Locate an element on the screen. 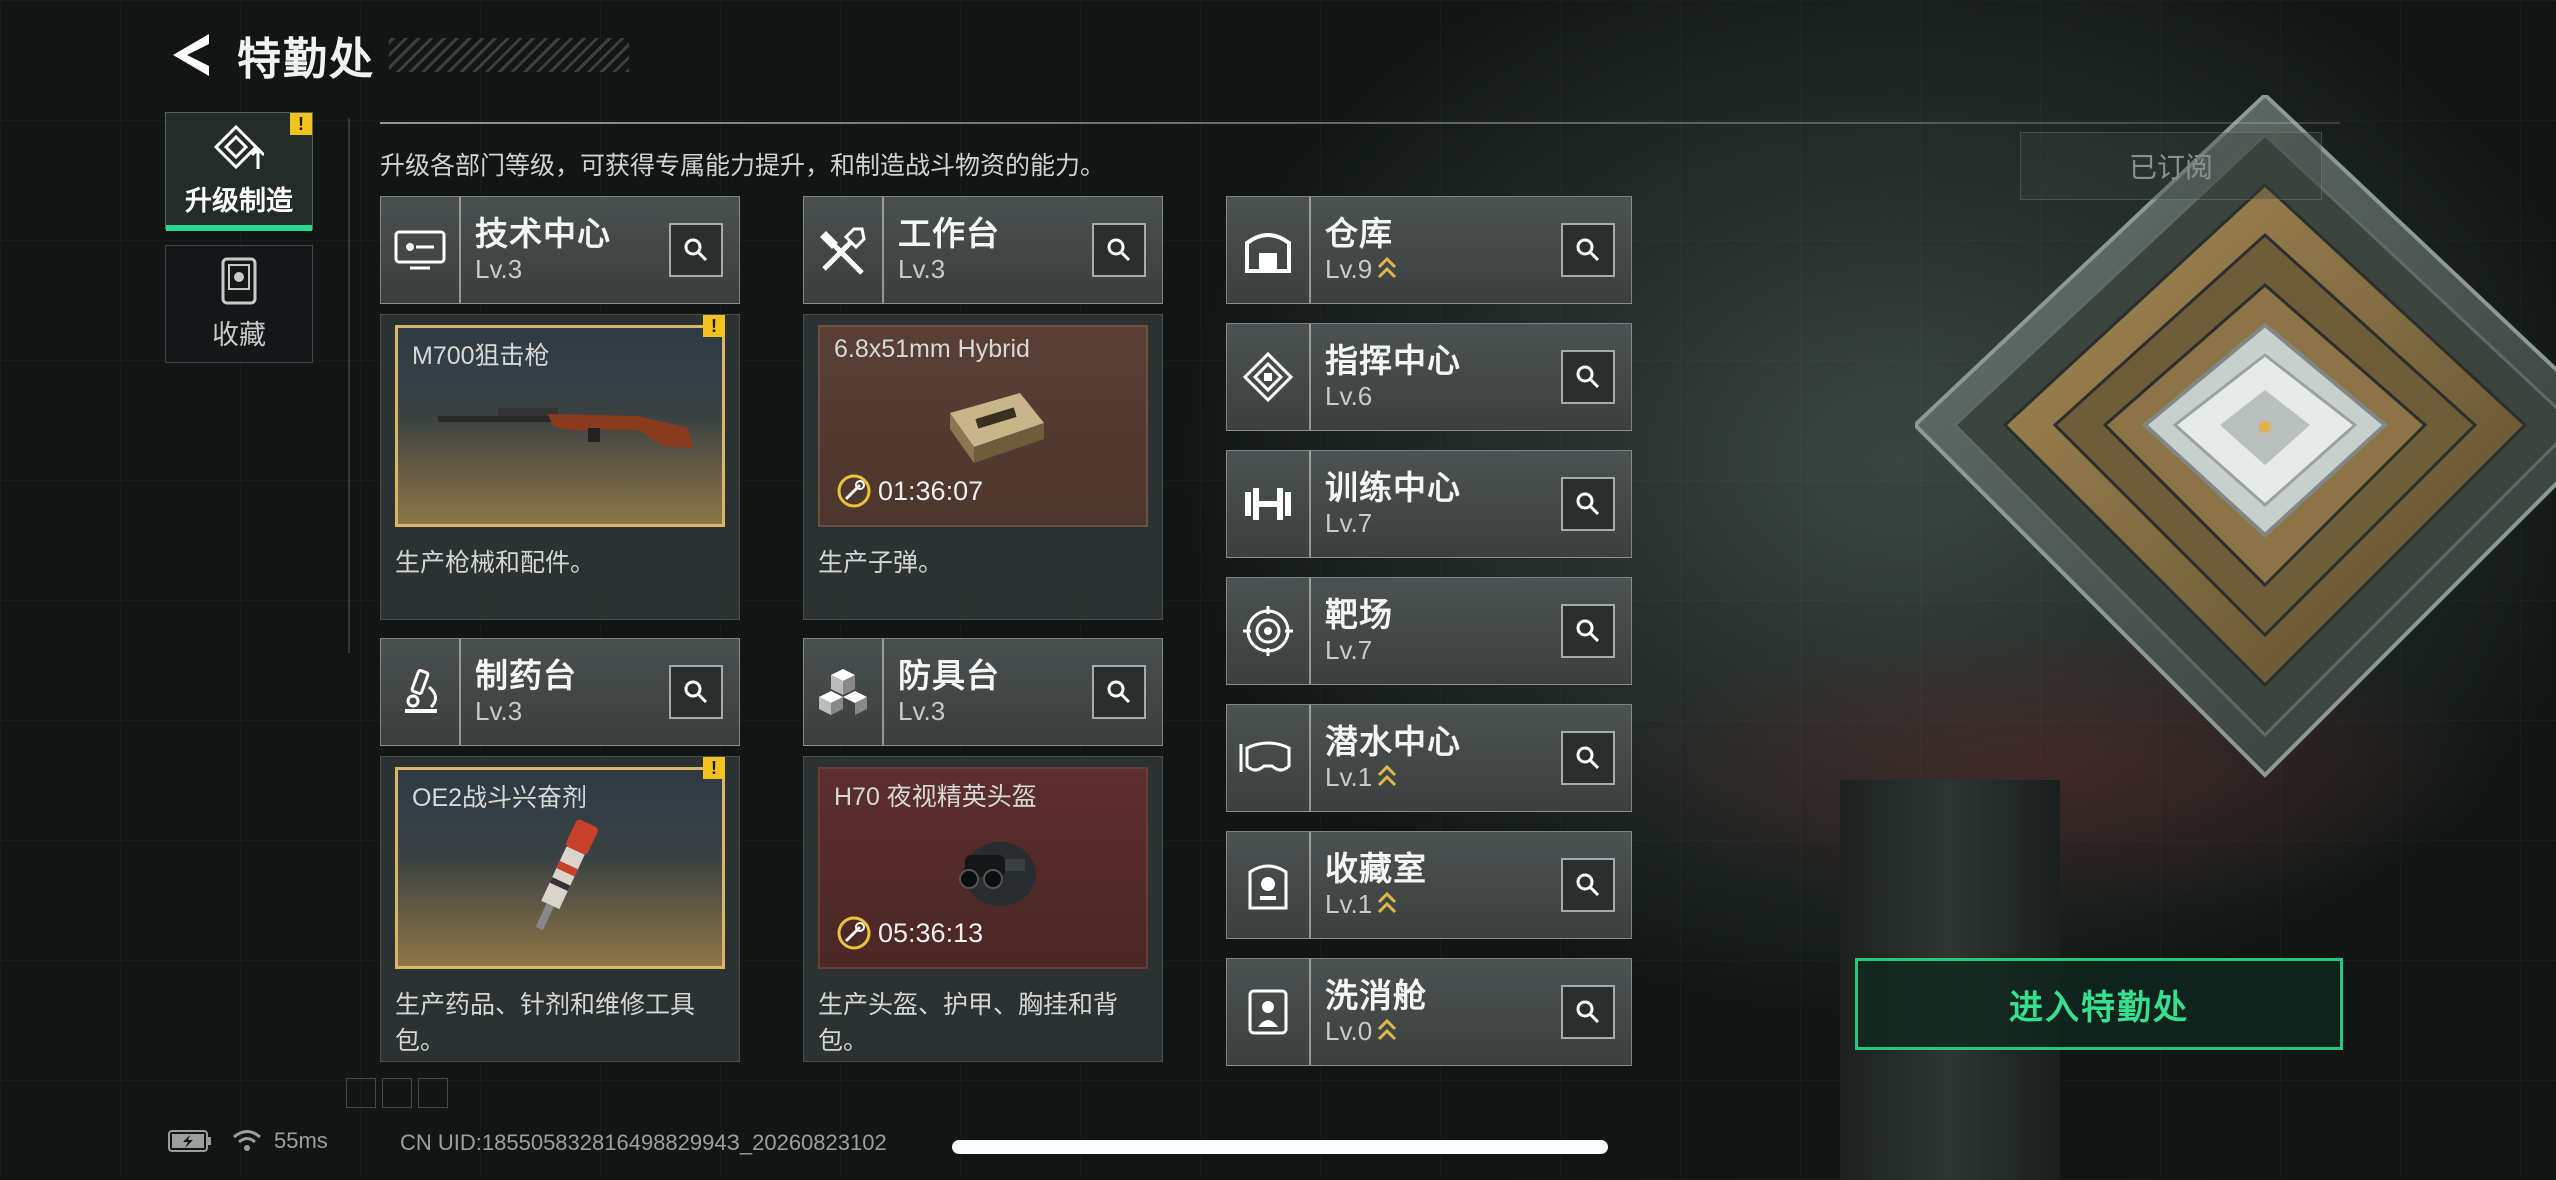 This screenshot has height=1180, width=2556. facility-name: 仓库 is located at coordinates (1359, 233).